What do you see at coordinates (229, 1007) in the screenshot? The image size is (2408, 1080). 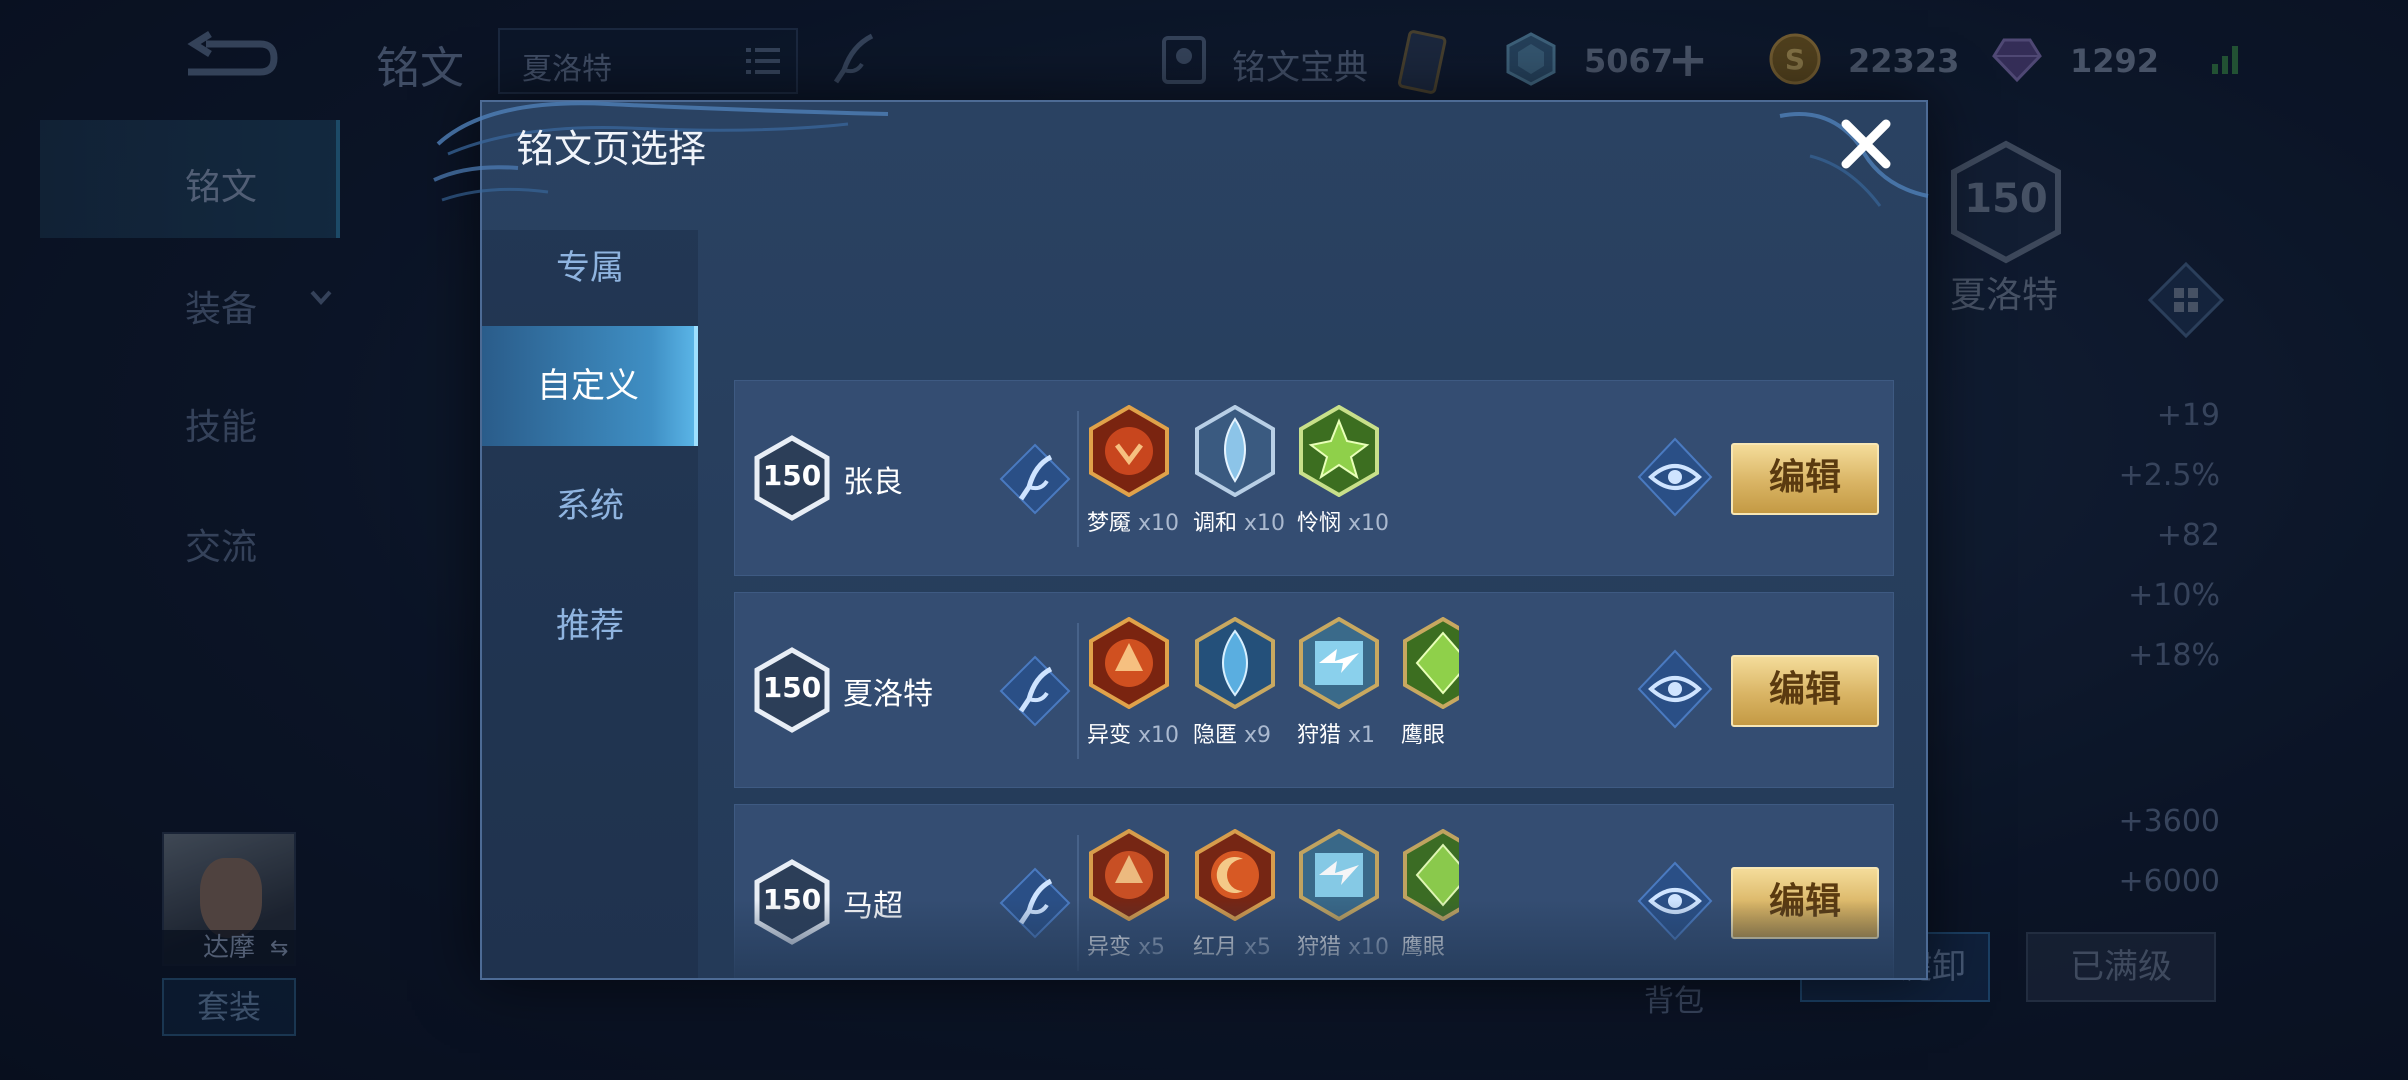 I see `suit-button: 套装` at bounding box center [229, 1007].